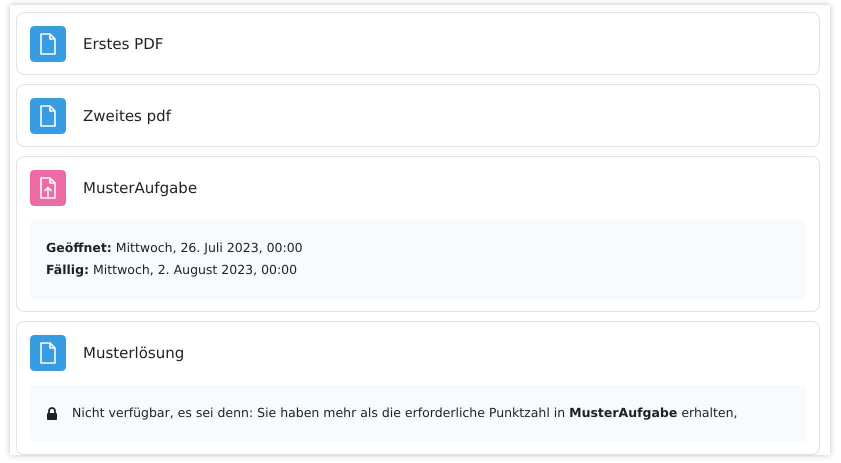  What do you see at coordinates (133, 353) in the screenshot?
I see `activity-link: Musterlösung` at bounding box center [133, 353].